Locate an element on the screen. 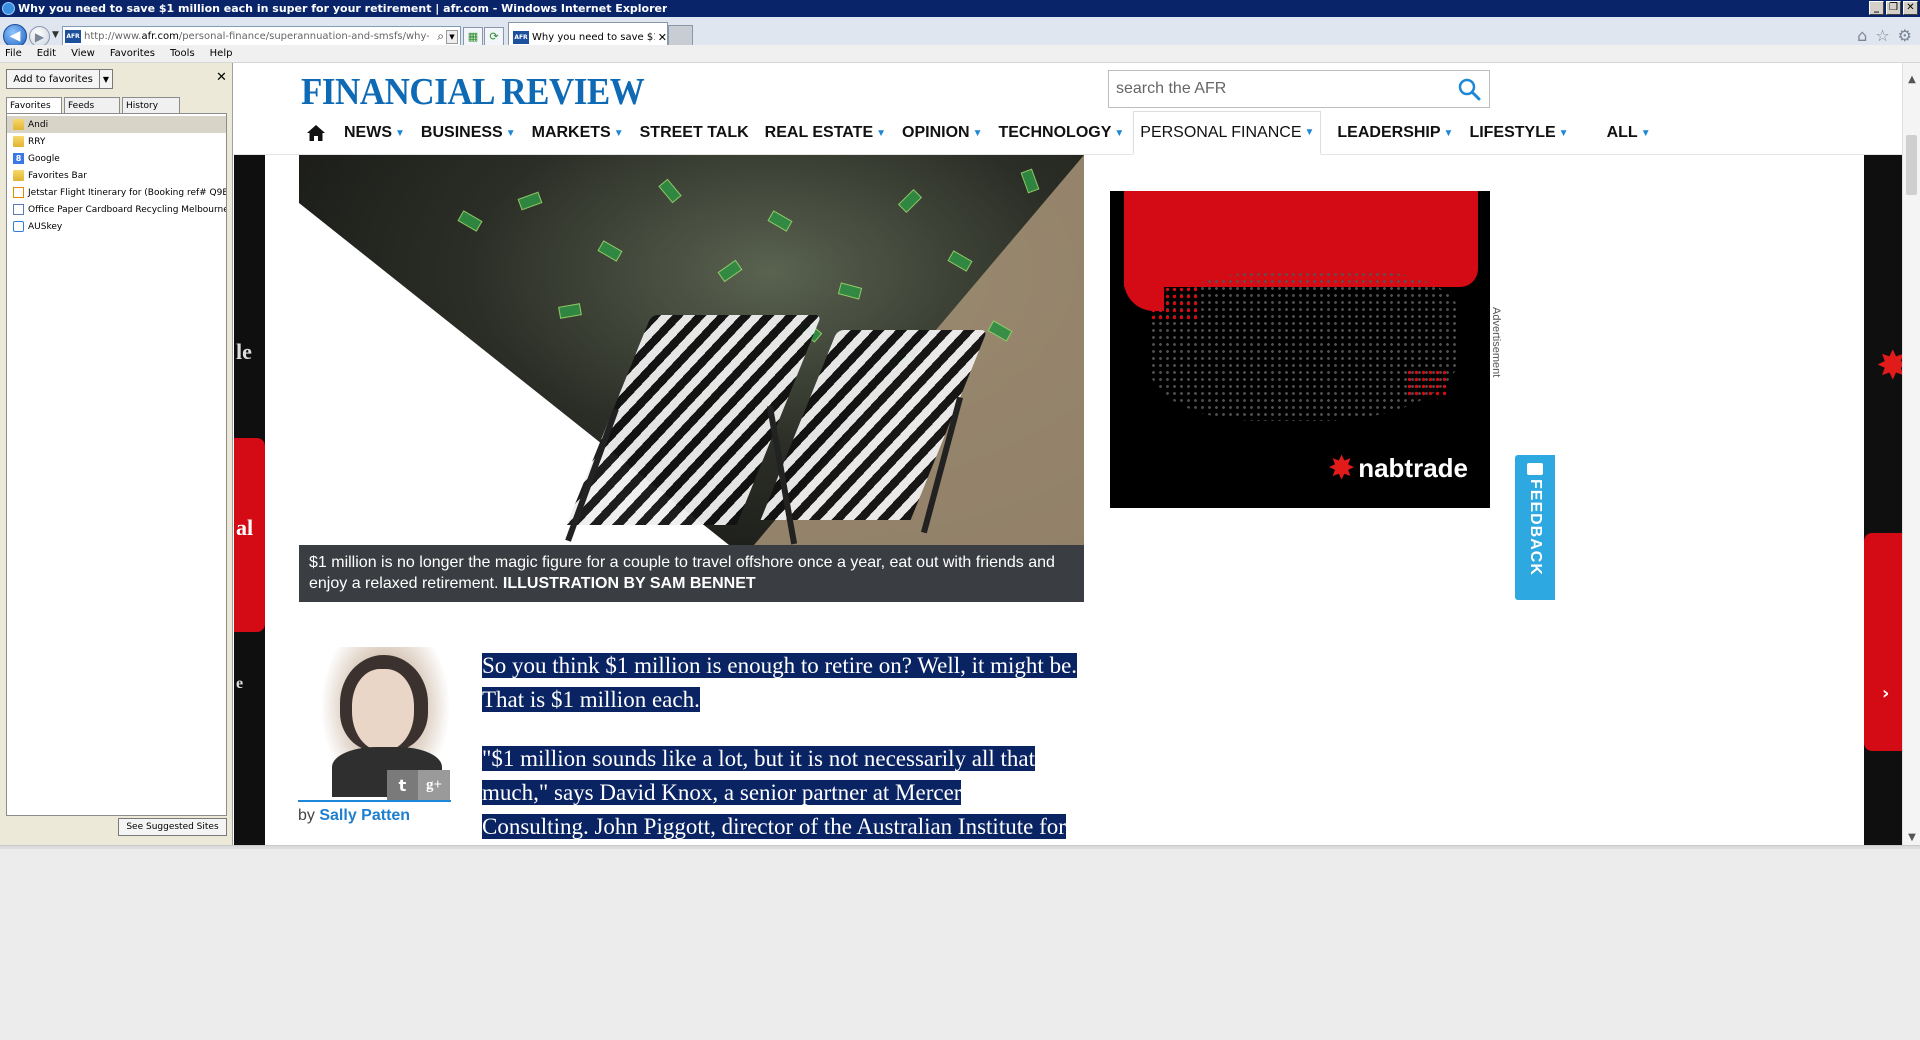  restore-button: ❐ is located at coordinates (1893, 8).